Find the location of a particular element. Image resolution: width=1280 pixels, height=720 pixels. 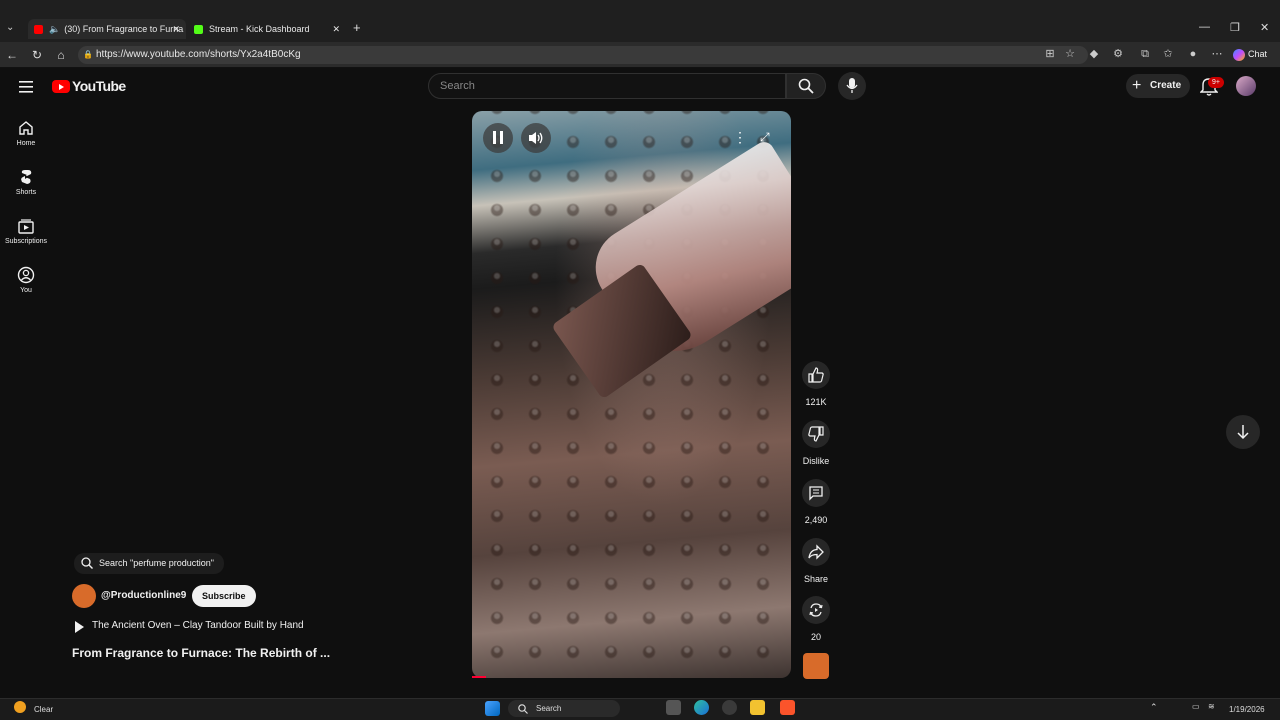

tray-chevron-icon: ⌃ is located at coordinates (1154, 707).